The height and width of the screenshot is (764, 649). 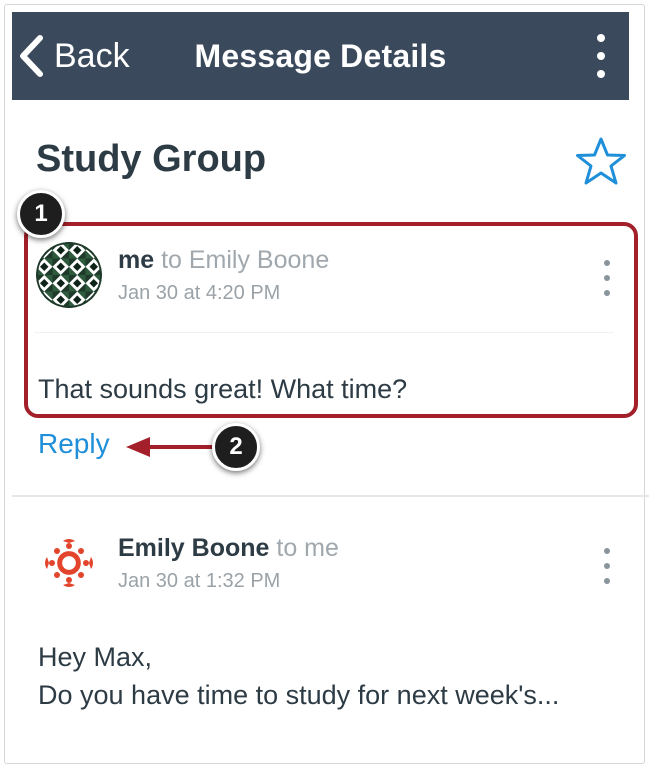 I want to click on message-body: That sounds great! What time?, so click(x=223, y=389).